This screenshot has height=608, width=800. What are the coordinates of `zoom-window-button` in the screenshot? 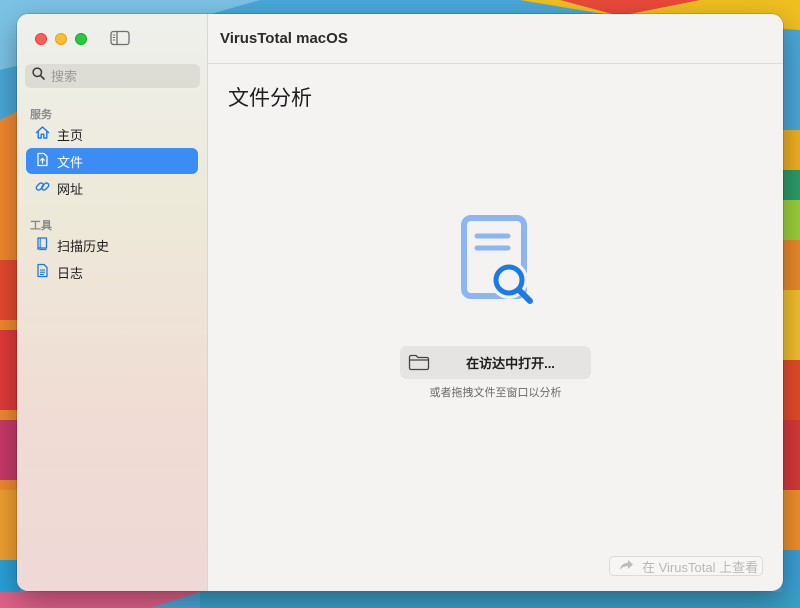 It's located at (81, 39).